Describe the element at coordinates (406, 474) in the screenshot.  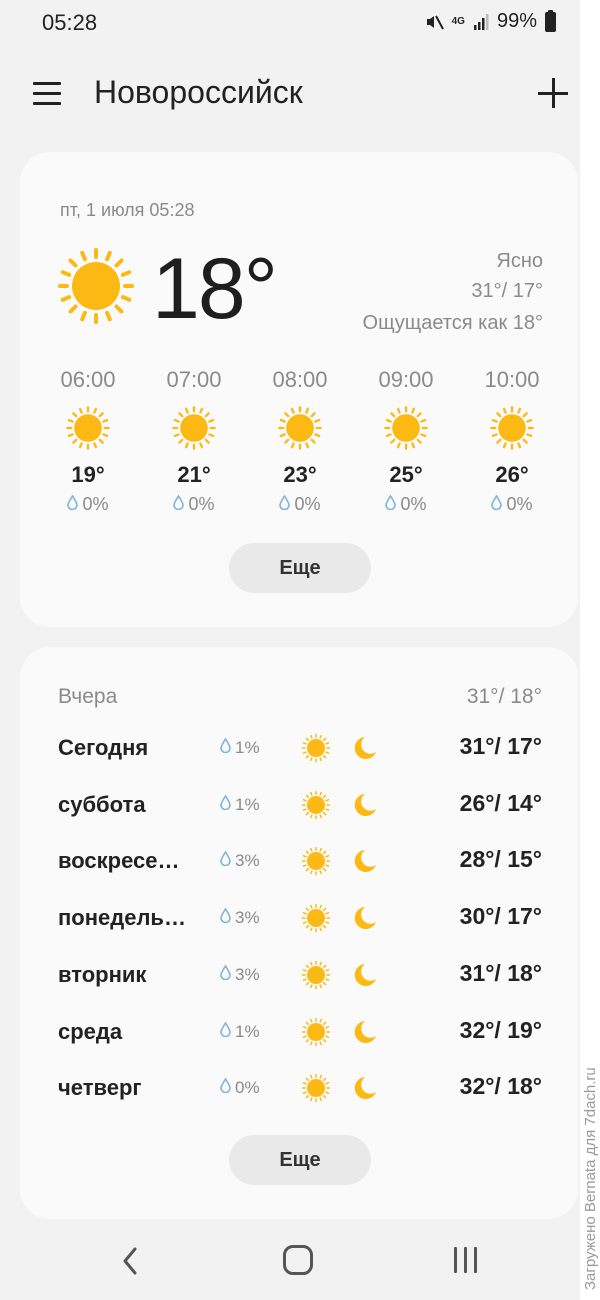
I see `hour-temperature: 25°` at that location.